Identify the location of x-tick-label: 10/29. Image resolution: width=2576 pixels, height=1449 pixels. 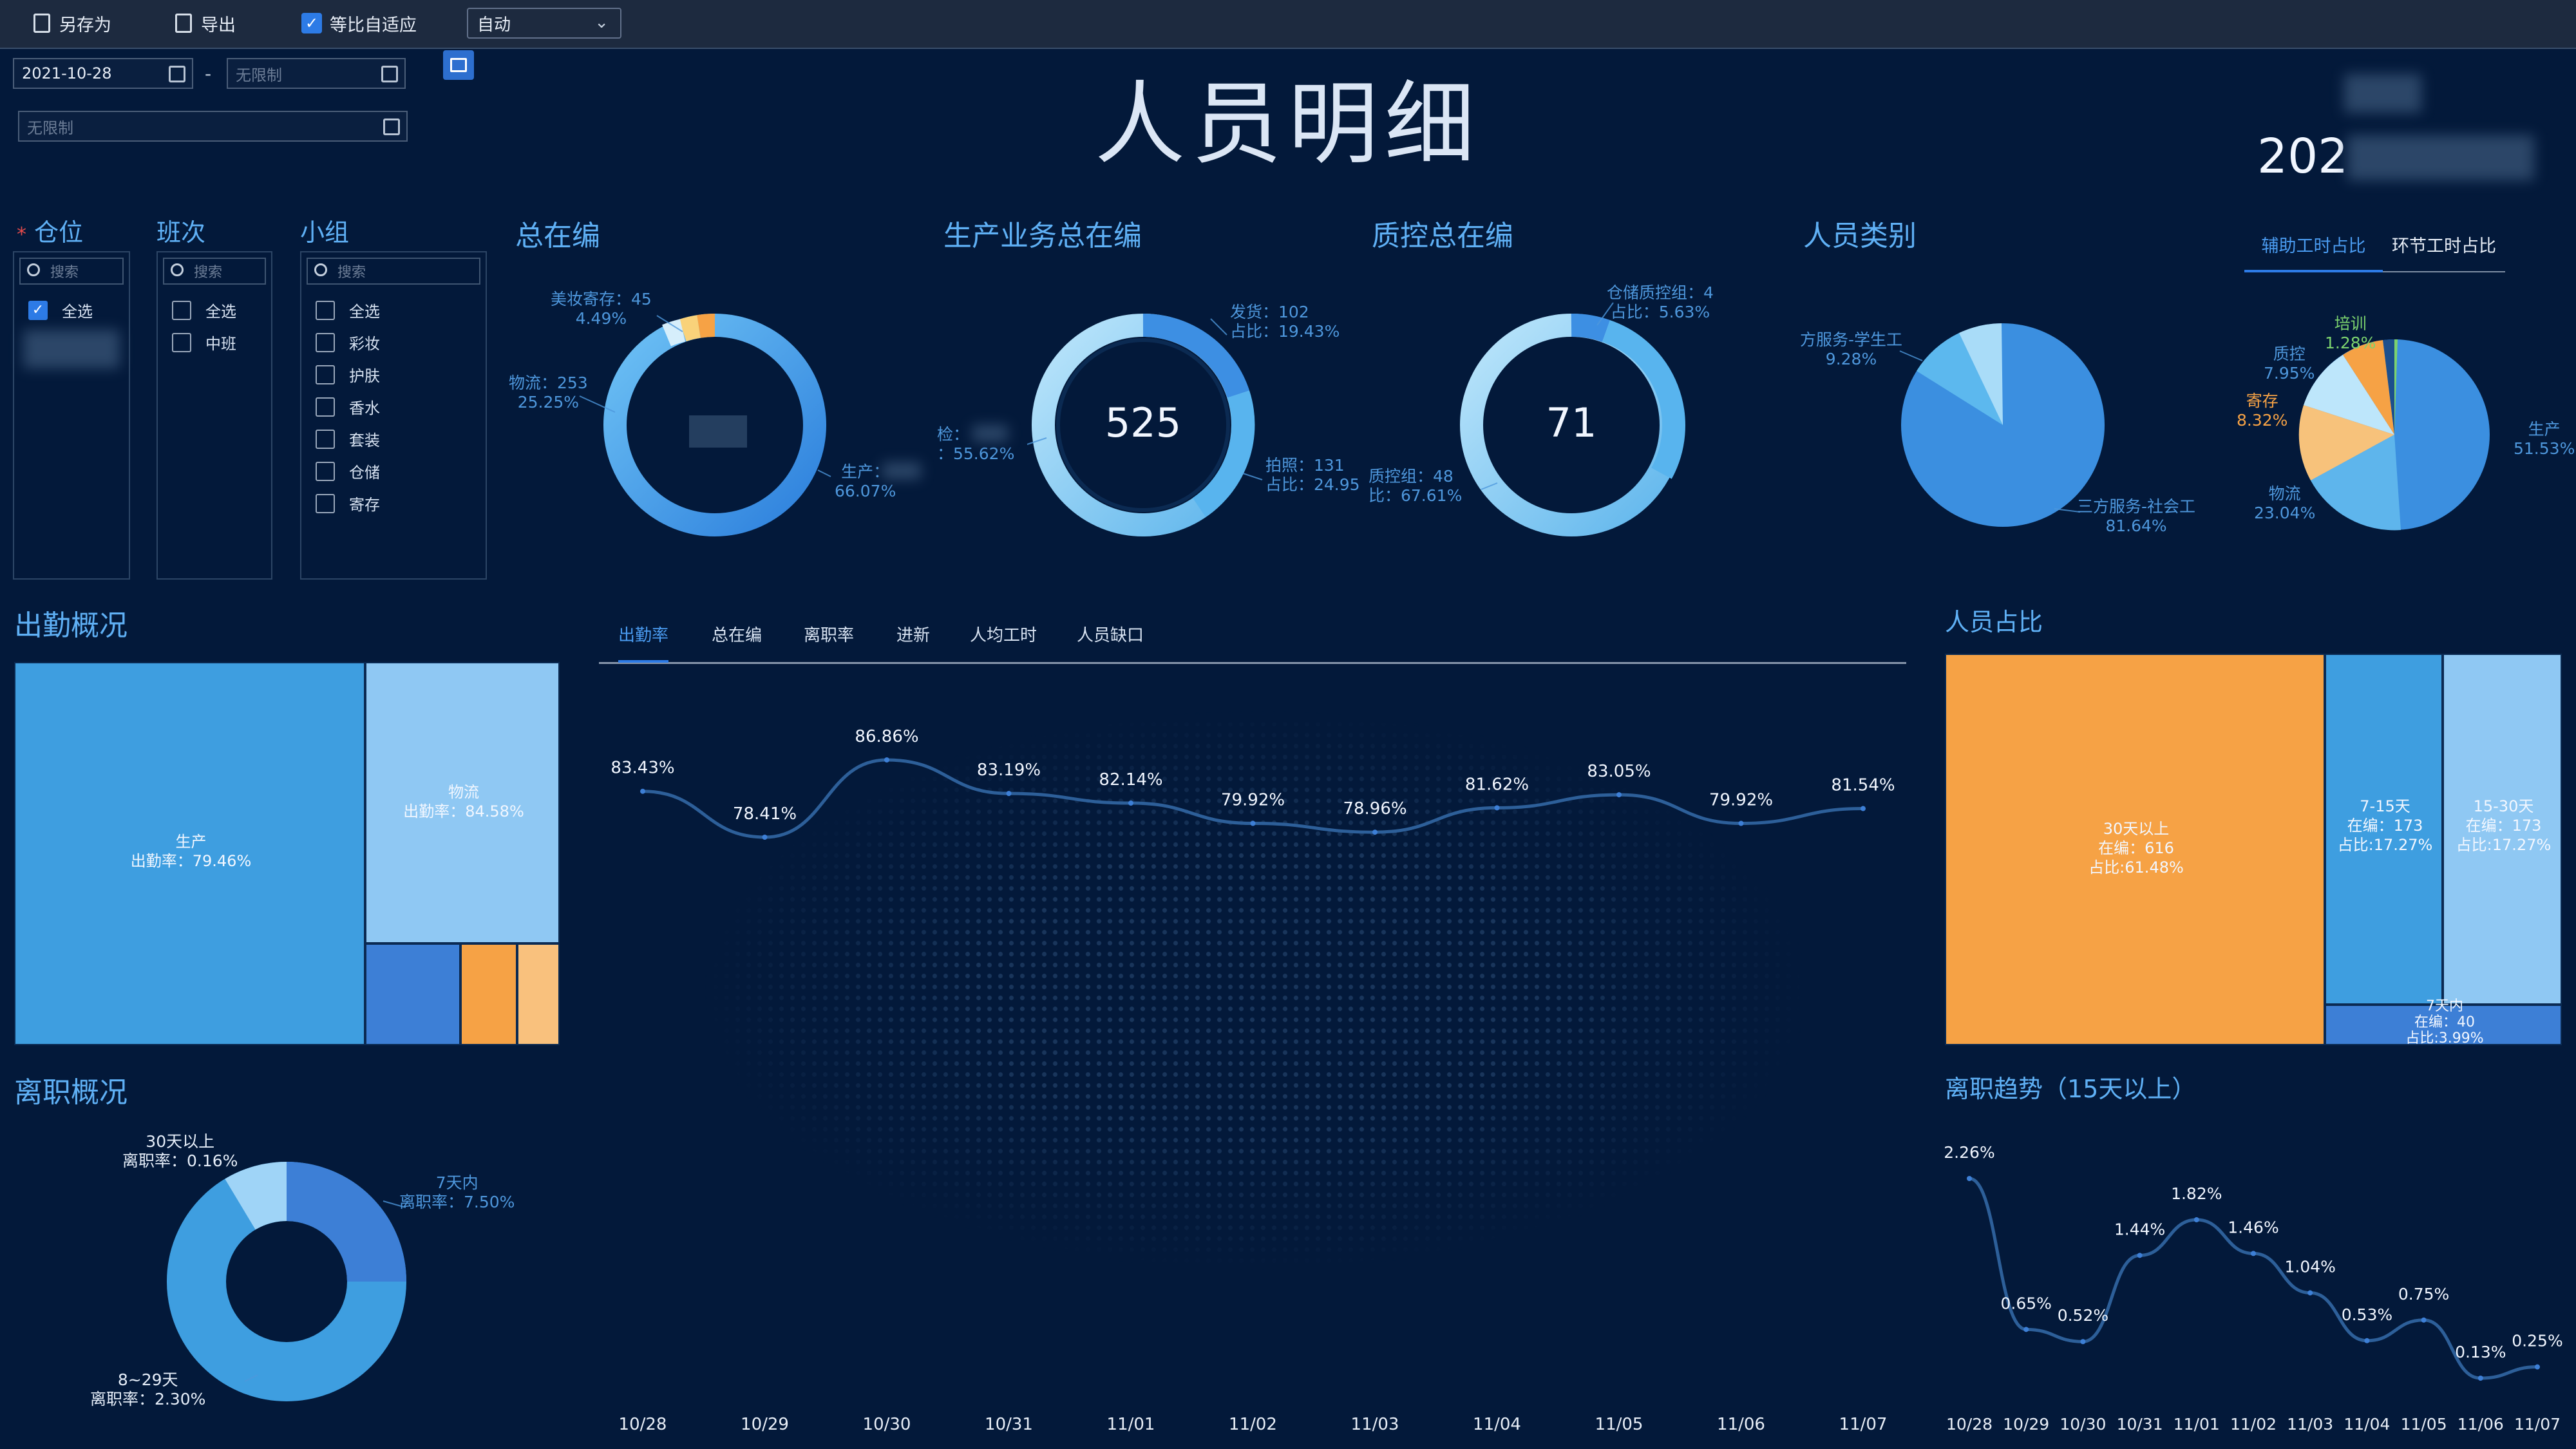
(2026, 1424).